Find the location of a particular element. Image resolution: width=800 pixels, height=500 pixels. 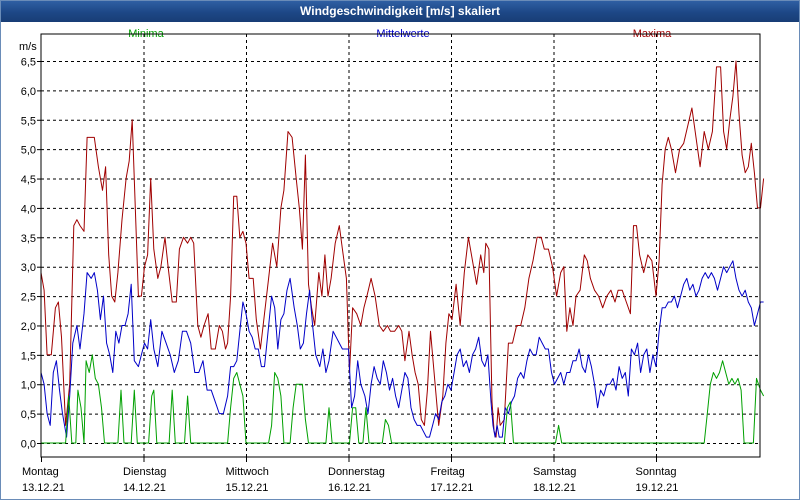

y-tick-label: 4,5 is located at coordinates (28, 180).